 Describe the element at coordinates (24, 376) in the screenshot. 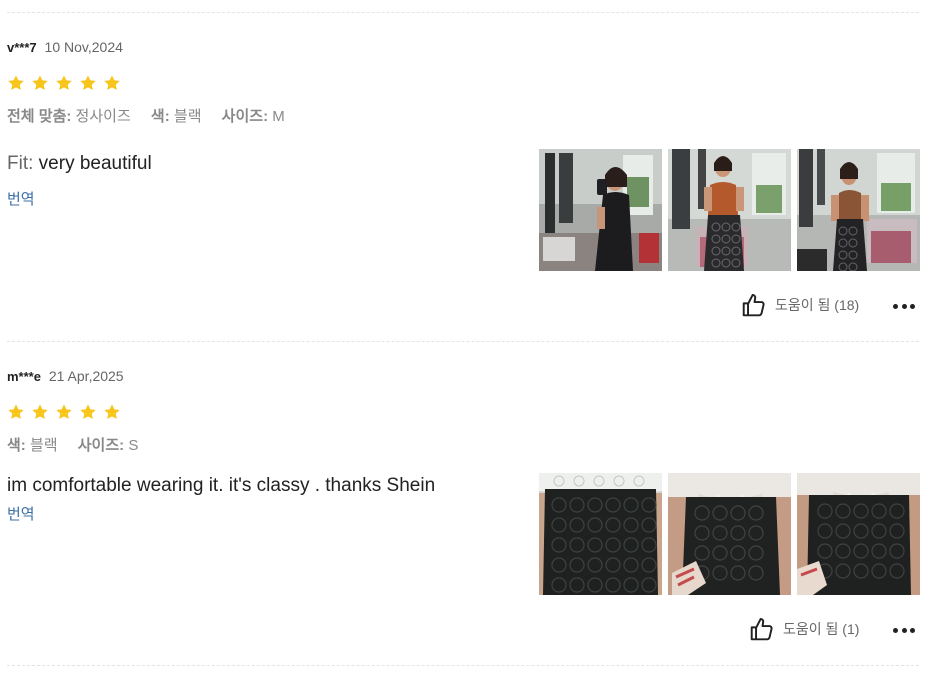

I see `reviewer-name: m***e` at that location.